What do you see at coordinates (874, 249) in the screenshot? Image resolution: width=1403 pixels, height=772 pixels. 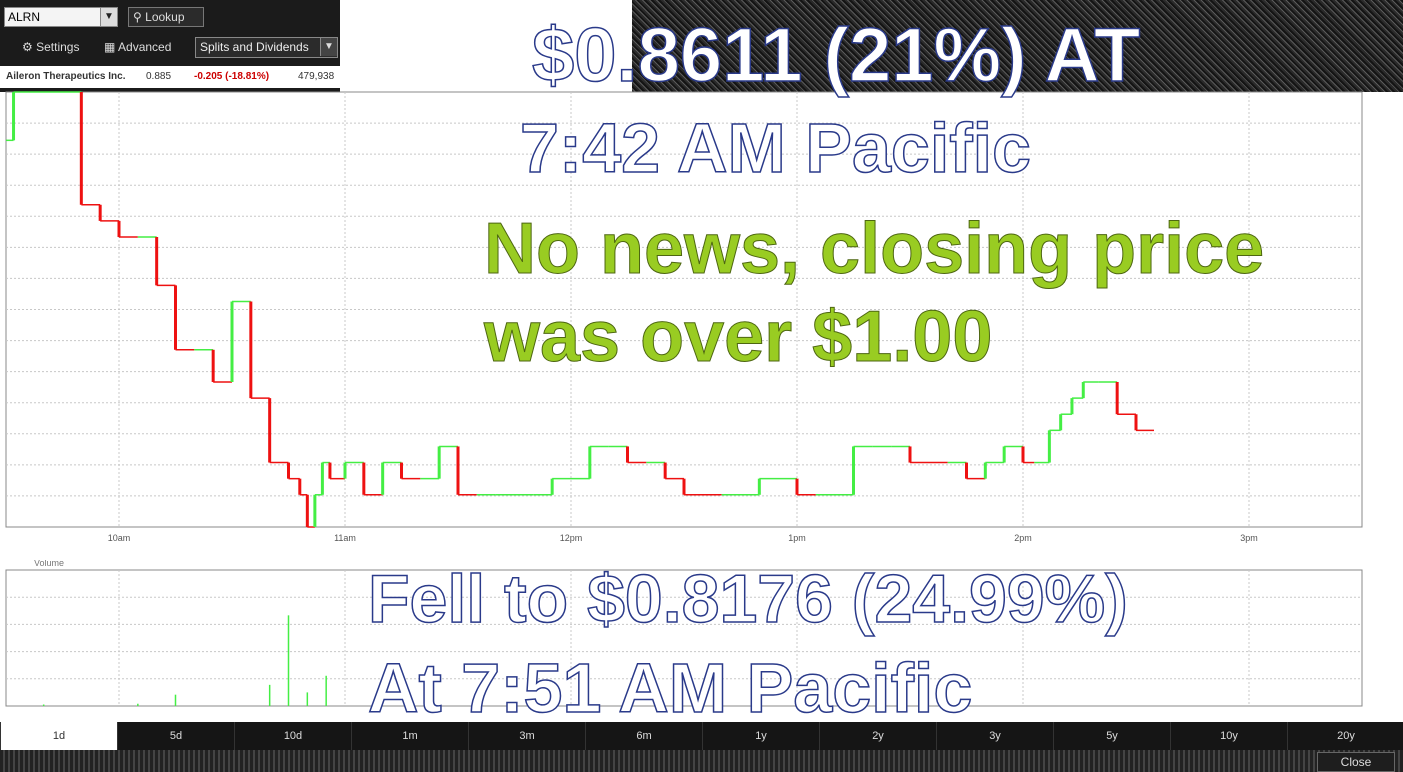 I see `note-line-1: No news, closing price` at bounding box center [874, 249].